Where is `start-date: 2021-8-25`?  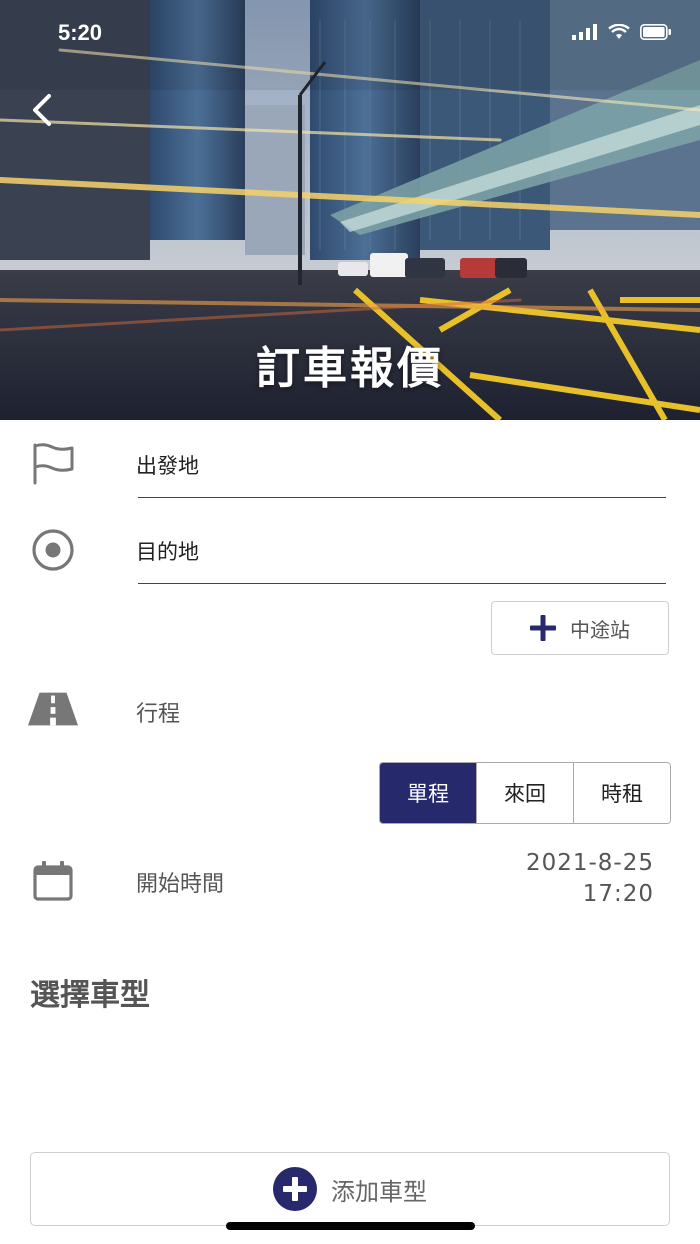 start-date: 2021-8-25 is located at coordinates (589, 863).